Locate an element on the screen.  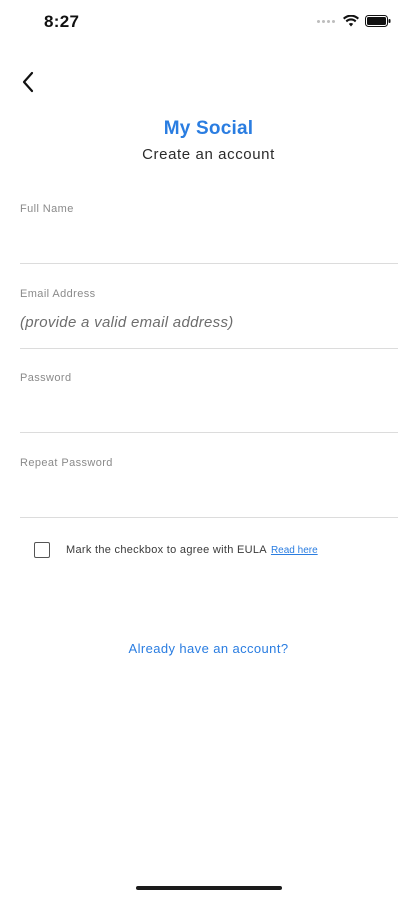
status-bar: 8:27 is located at coordinates (208, 24).